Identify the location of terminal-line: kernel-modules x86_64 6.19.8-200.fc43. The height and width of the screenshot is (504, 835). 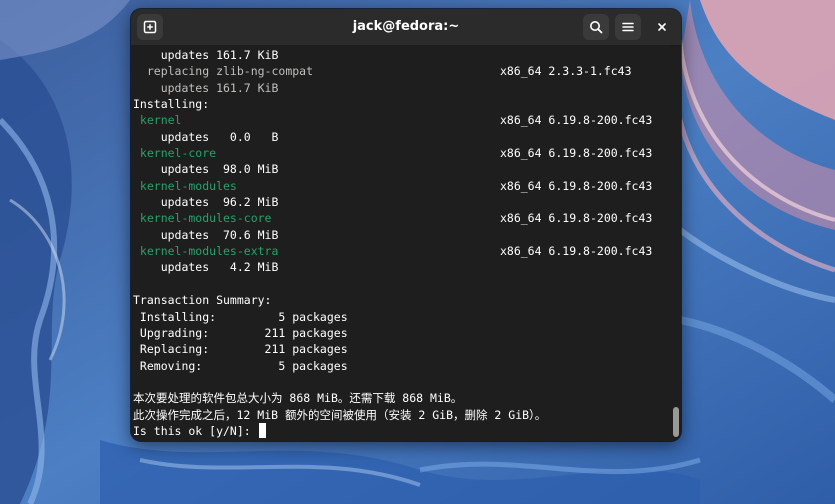
(392, 186).